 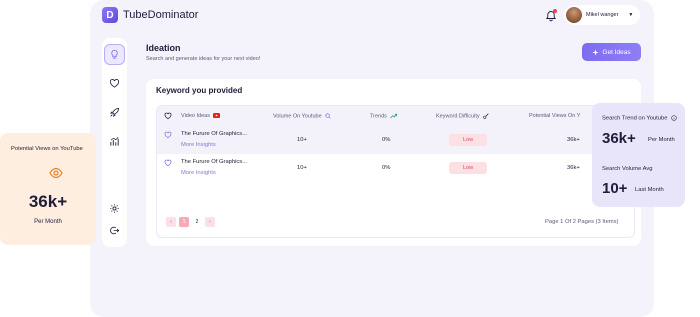 I want to click on notification-dot, so click(x=555, y=11).